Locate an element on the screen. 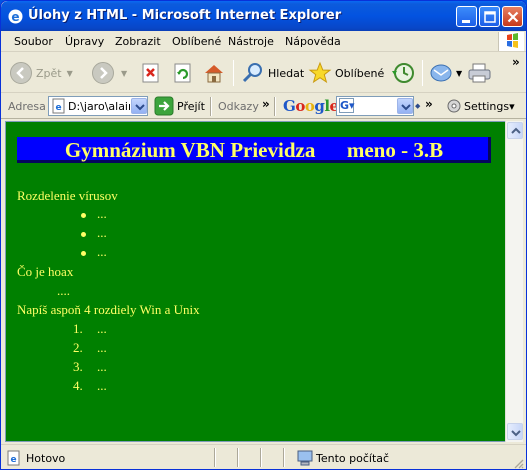 The image size is (527, 470). google-toolbar-chevron-icon: » is located at coordinates (429, 104).